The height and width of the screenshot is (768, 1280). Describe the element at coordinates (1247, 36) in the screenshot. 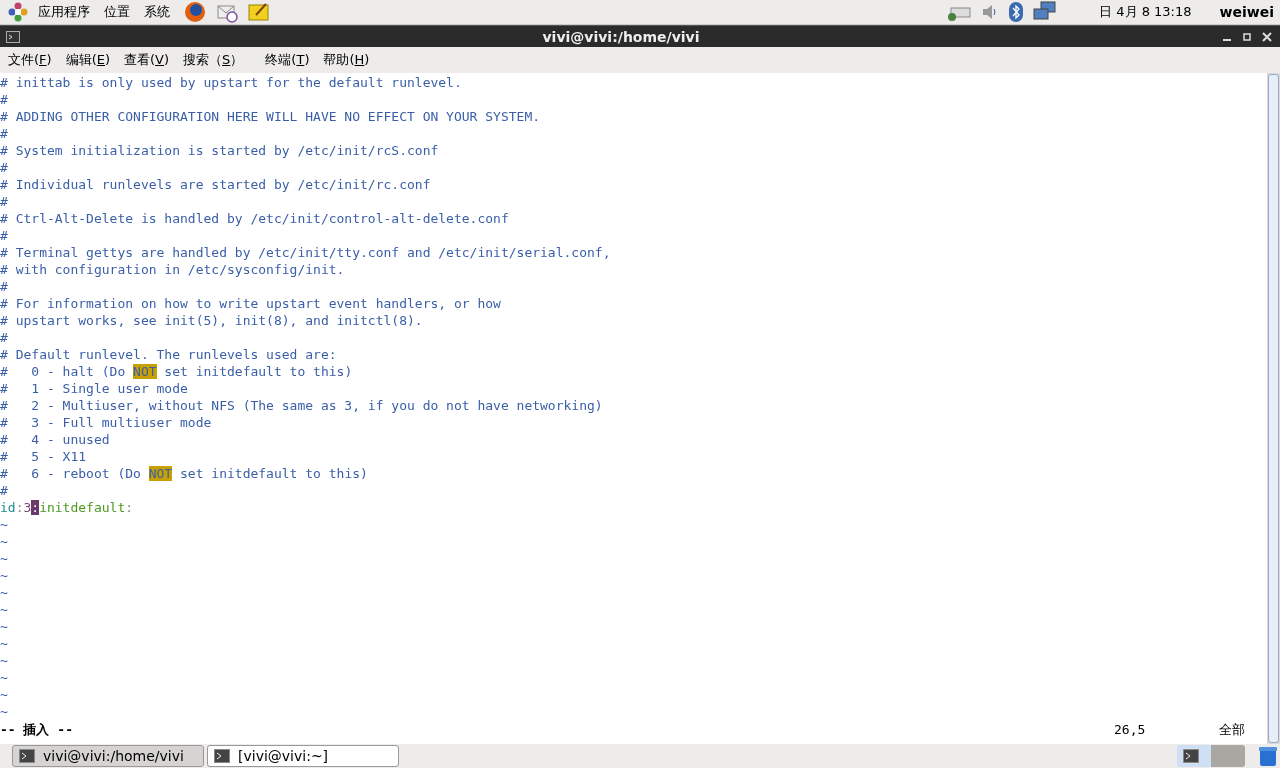

I see `maximize-icon` at that location.